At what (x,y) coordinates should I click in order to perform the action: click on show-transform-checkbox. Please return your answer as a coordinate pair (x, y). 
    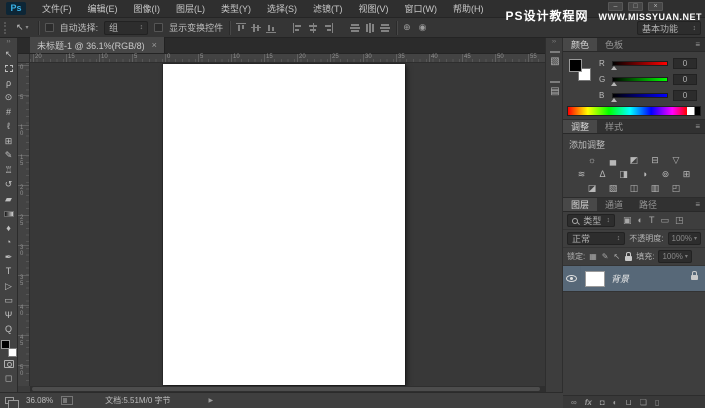
    Looking at the image, I should click on (159, 27).